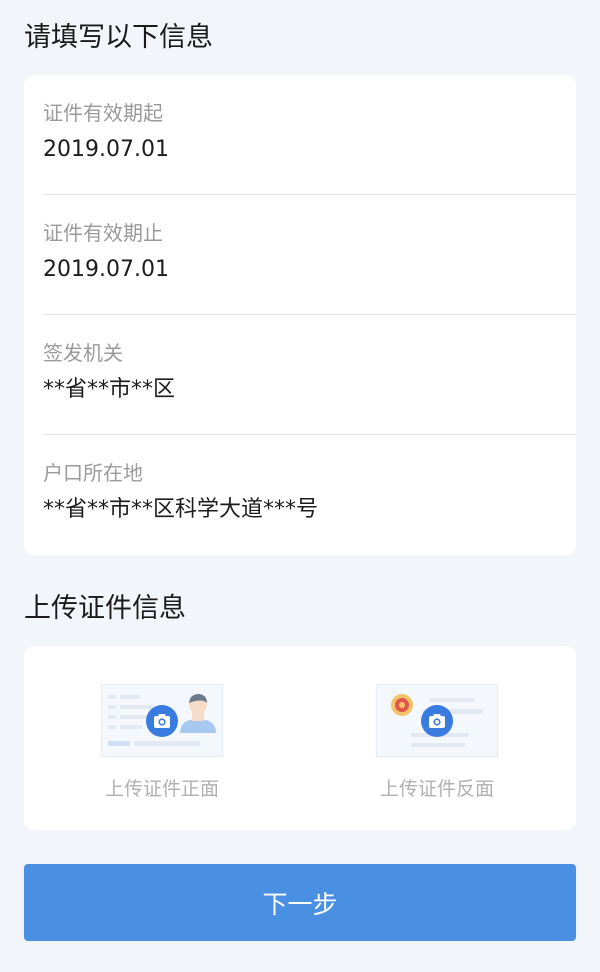 Image resolution: width=600 pixels, height=972 pixels. I want to click on field-label: 户口所在地, so click(93, 473).